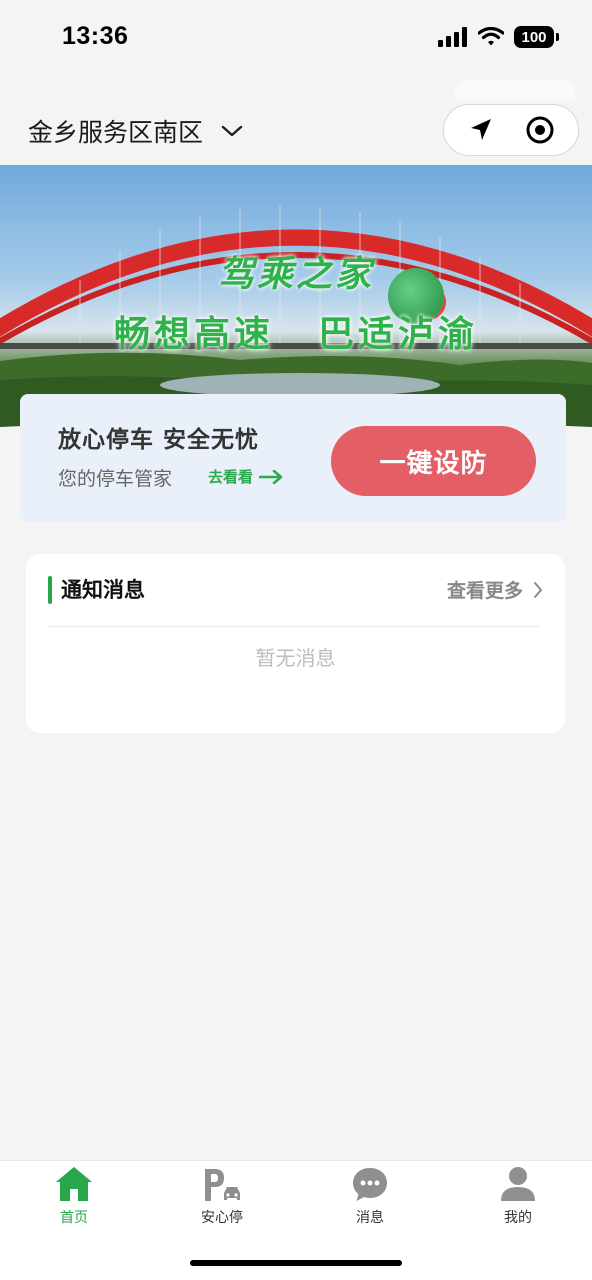  I want to click on tab-home: 首页, so click(74, 1201).